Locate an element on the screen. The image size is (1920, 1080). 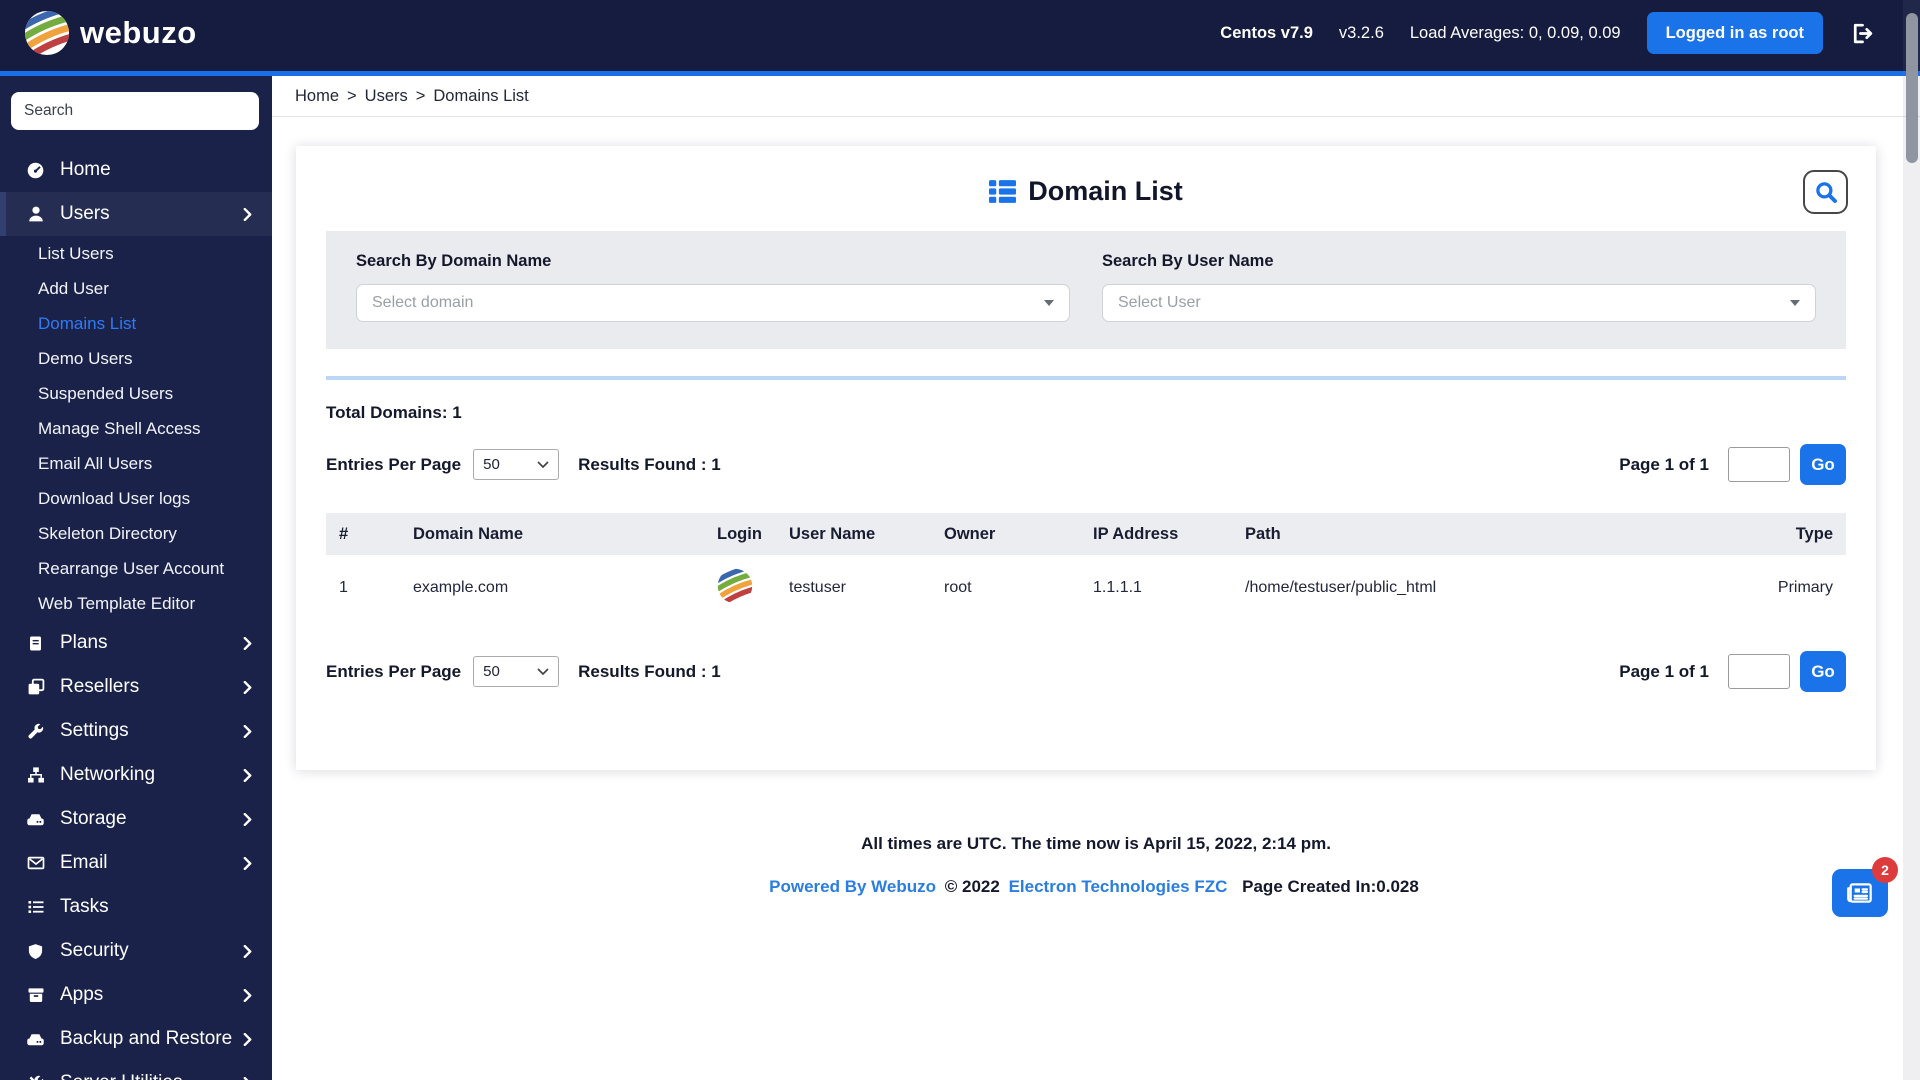
sidebar-item-label: Resellers is located at coordinates (100, 686).